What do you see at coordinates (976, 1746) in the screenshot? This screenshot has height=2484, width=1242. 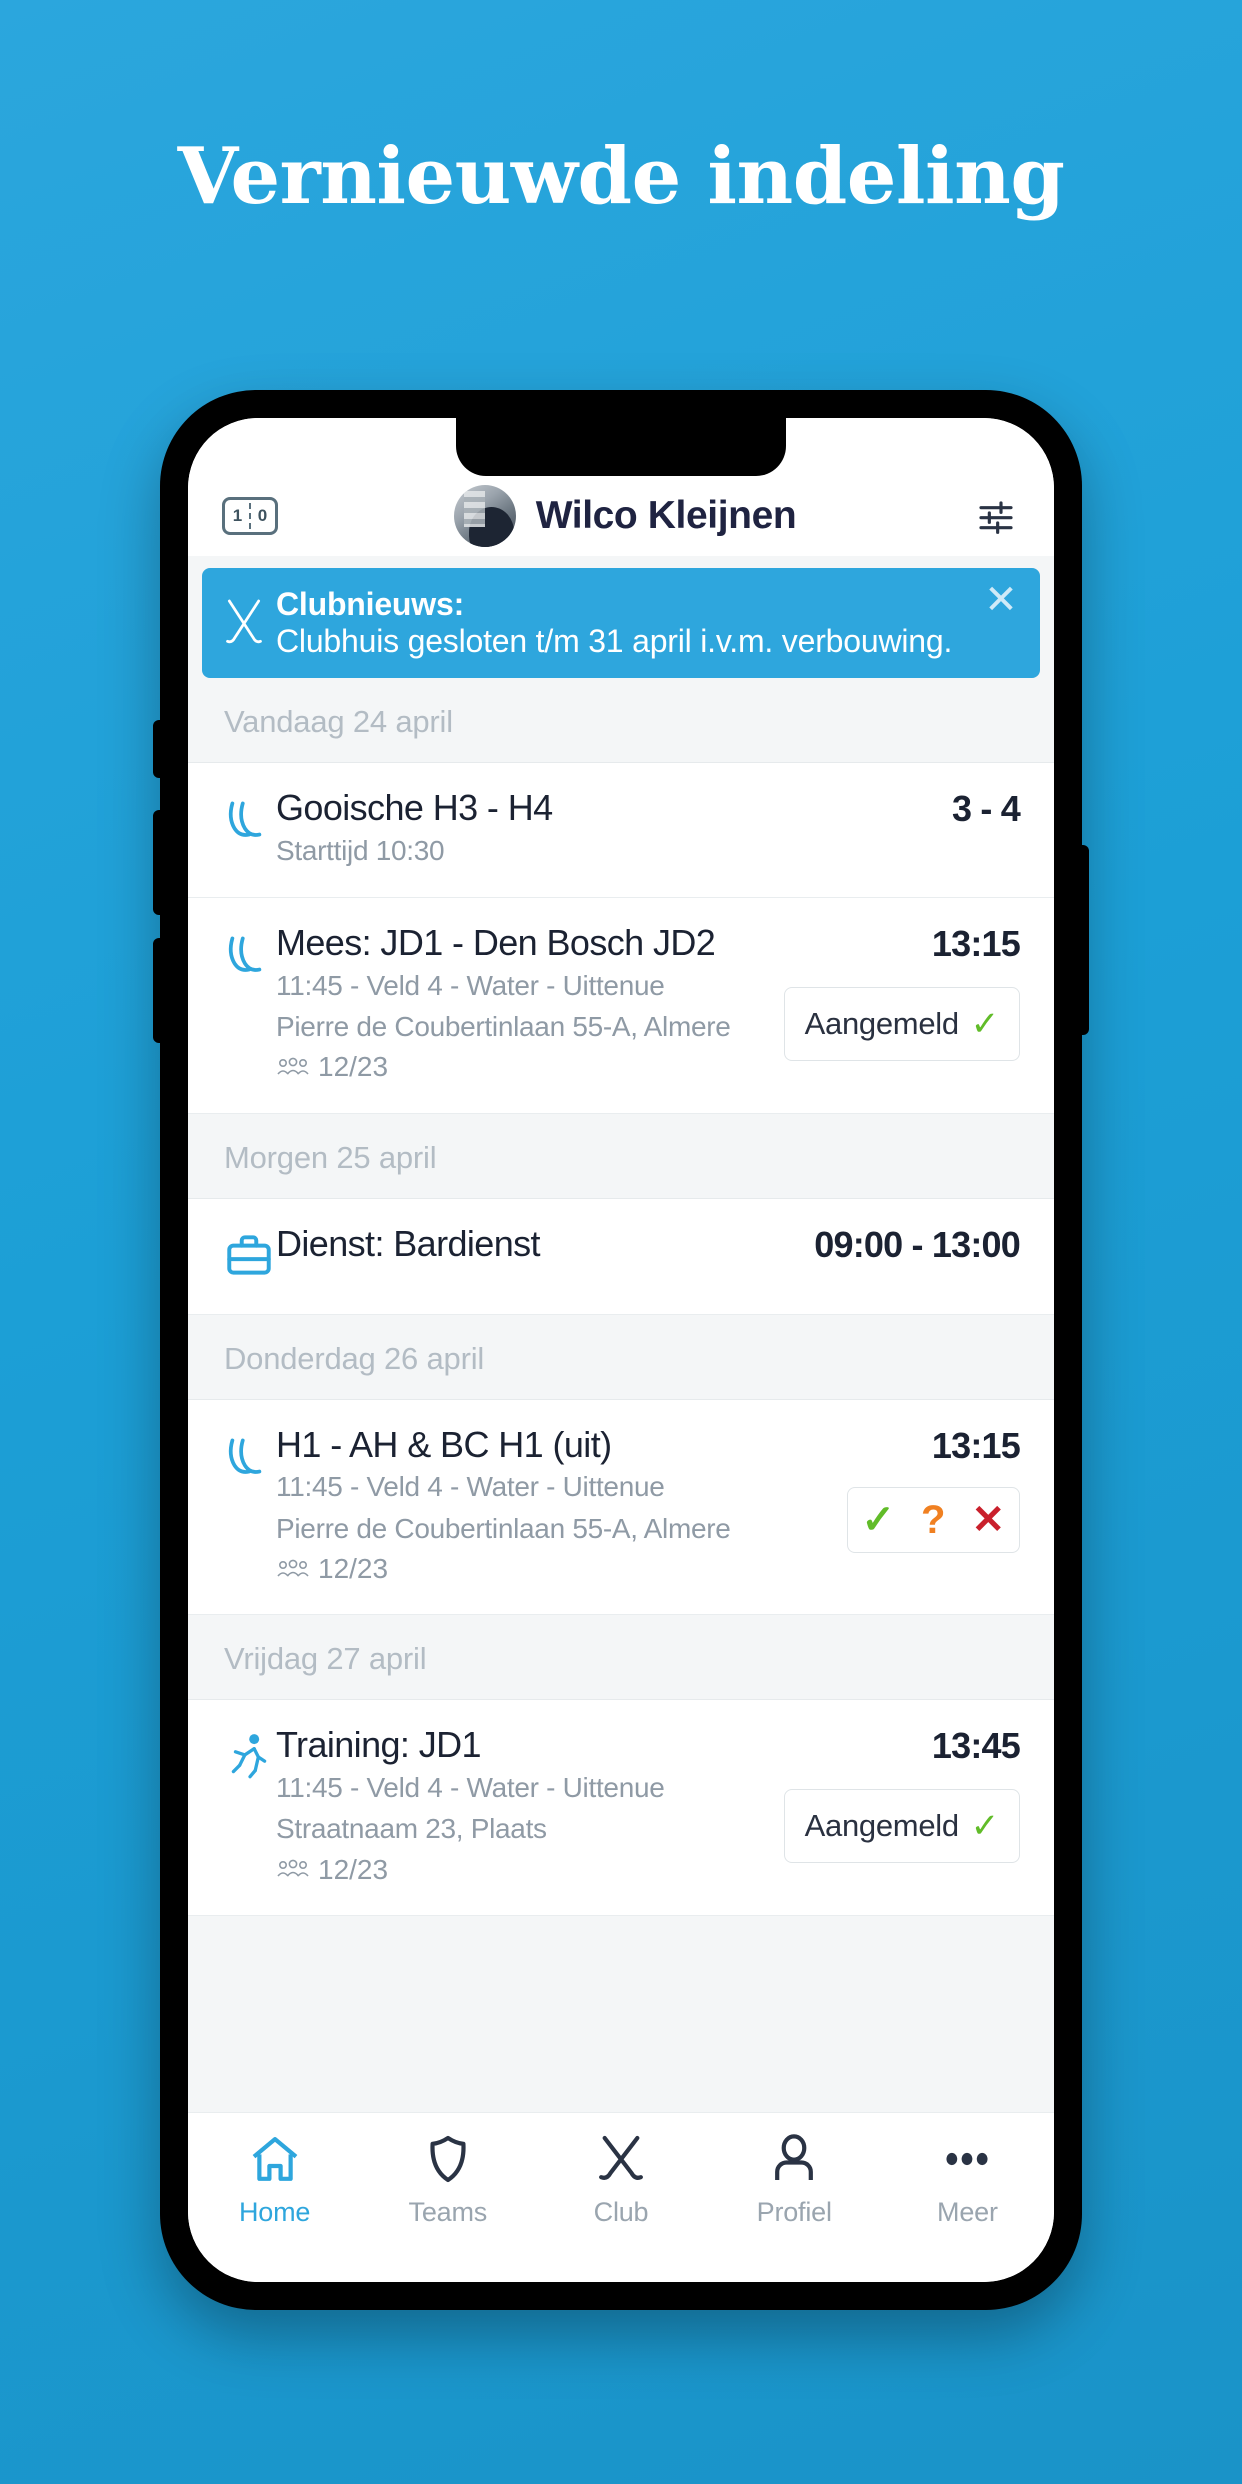 I see `event-time: 13:45` at bounding box center [976, 1746].